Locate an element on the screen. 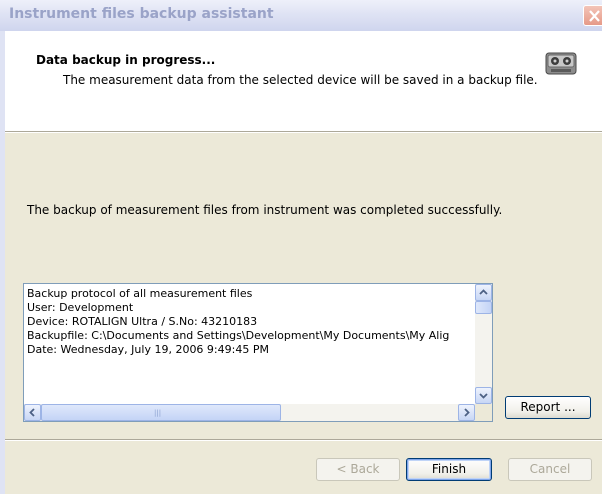 This screenshot has height=494, width=602. close-button is located at coordinates (592, 15).